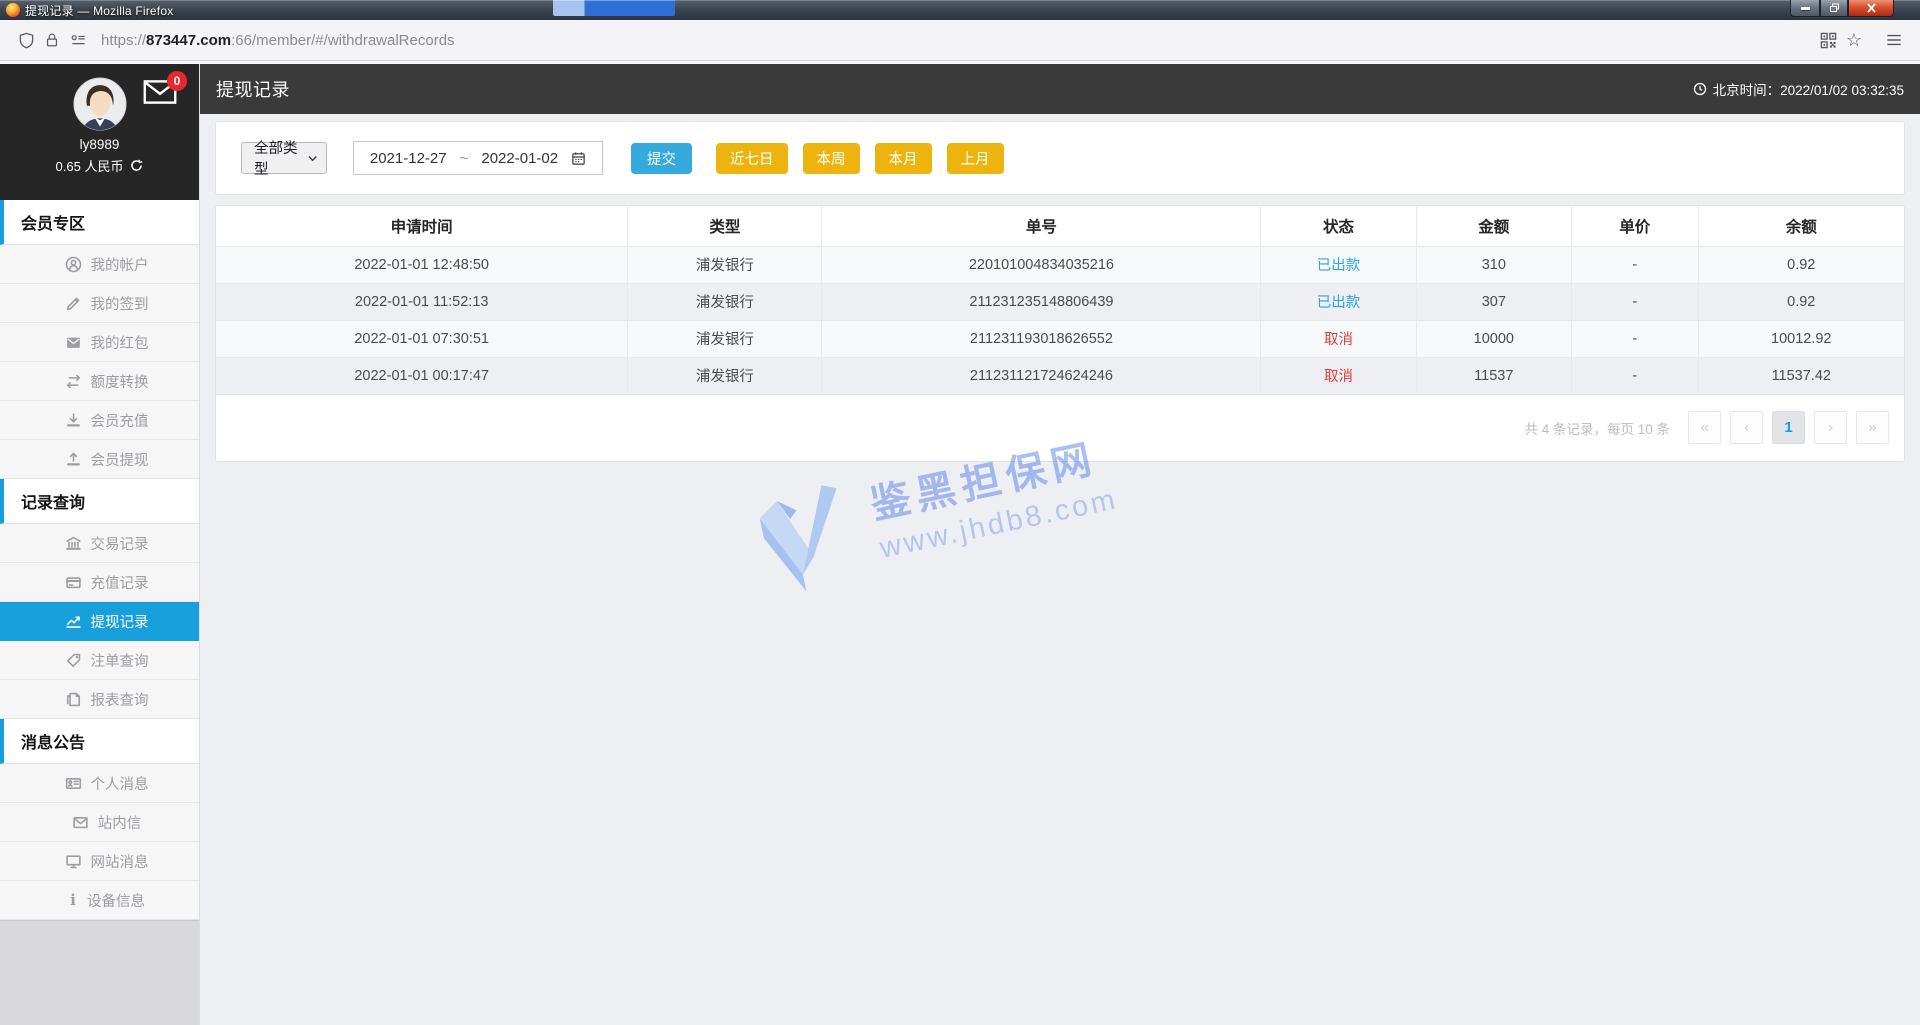 The height and width of the screenshot is (1025, 1920). Describe the element at coordinates (99, 699) in the screenshot. I see `sidebar-item-report-query: 报表查询` at that location.